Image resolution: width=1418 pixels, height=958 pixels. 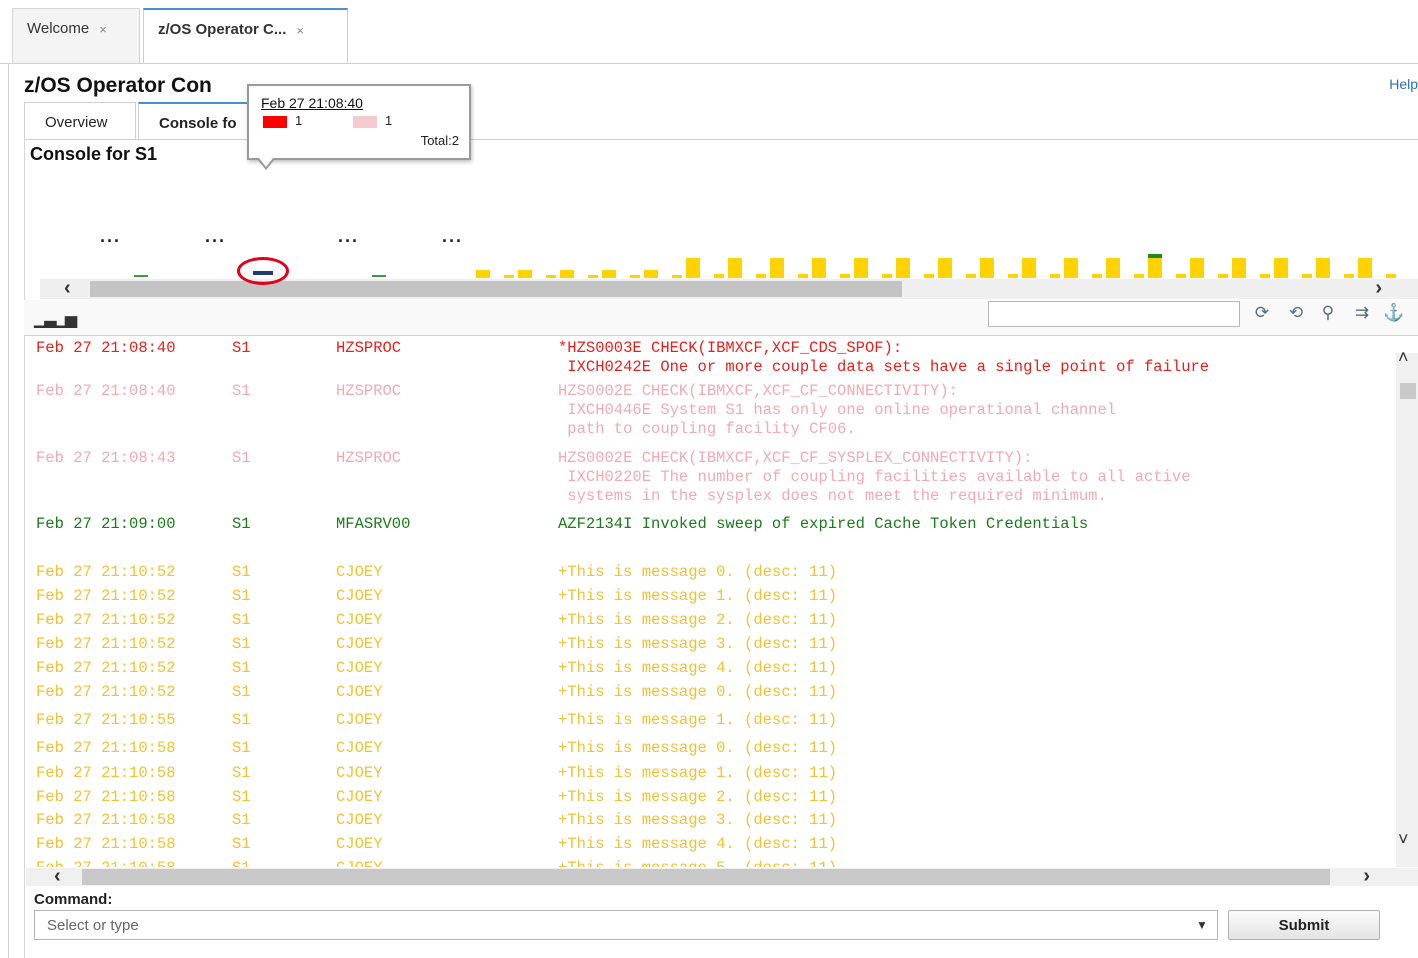 What do you see at coordinates (626, 925) in the screenshot?
I see `command-input` at bounding box center [626, 925].